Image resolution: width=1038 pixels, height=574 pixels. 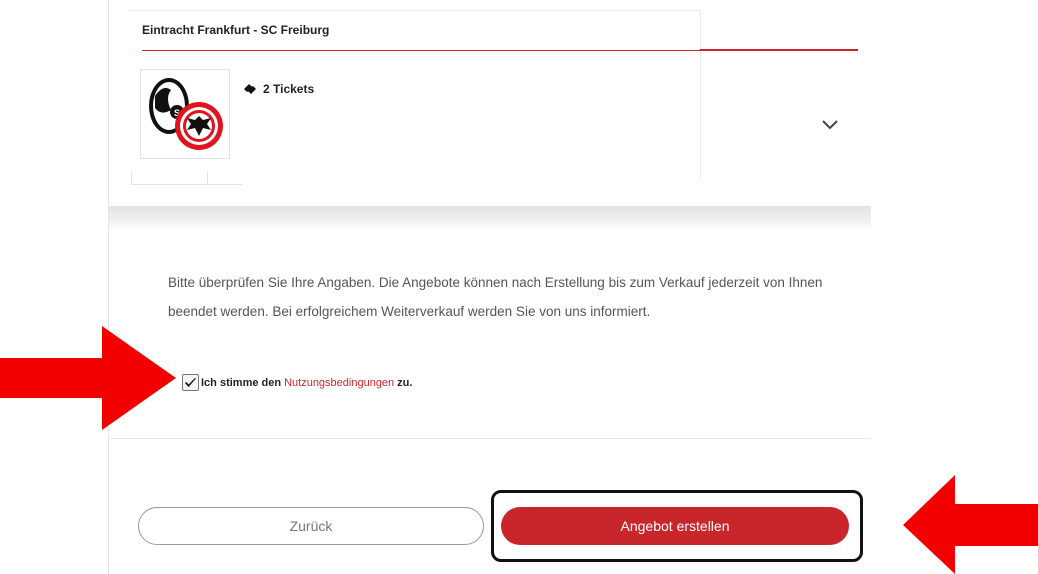 What do you see at coordinates (186, 178) in the screenshot?
I see `card-footer-tabs` at bounding box center [186, 178].